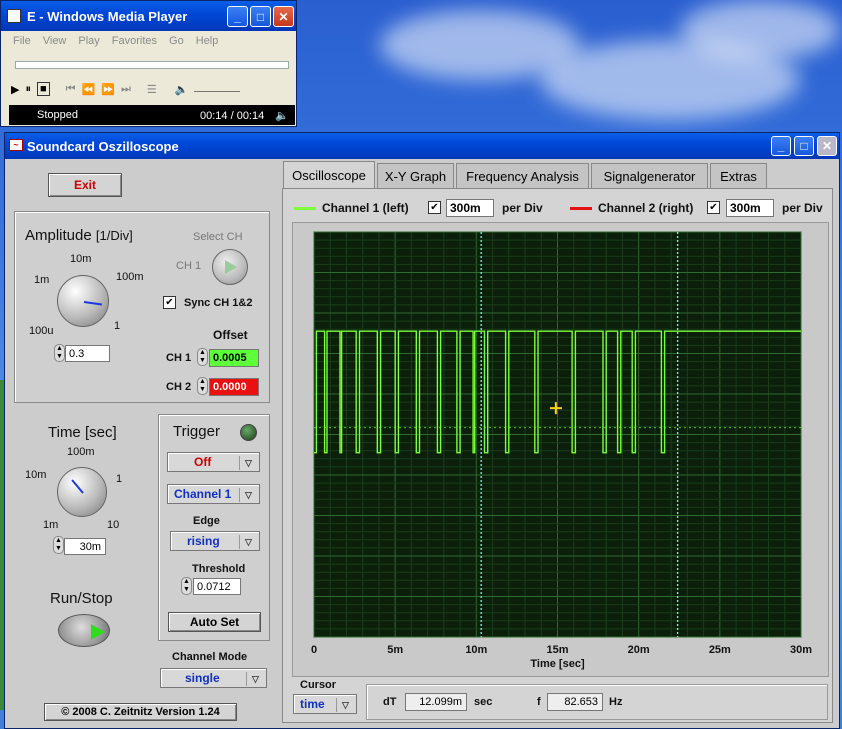  What do you see at coordinates (415, 176) in the screenshot?
I see `tab-xy-graph: X-Y Graph` at bounding box center [415, 176].